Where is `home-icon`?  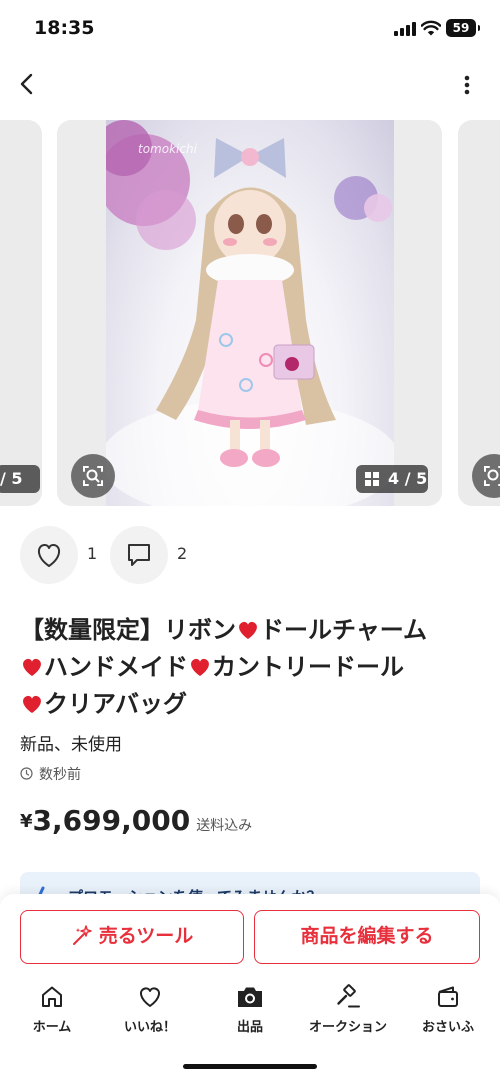 home-icon is located at coordinates (52, 996).